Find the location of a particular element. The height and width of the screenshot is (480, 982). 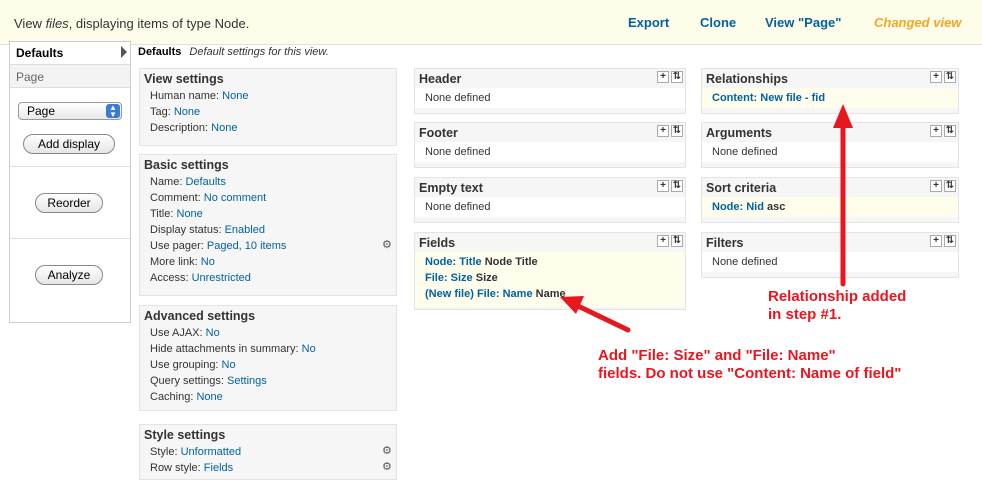

fields-arrow is located at coordinates (595, 314).